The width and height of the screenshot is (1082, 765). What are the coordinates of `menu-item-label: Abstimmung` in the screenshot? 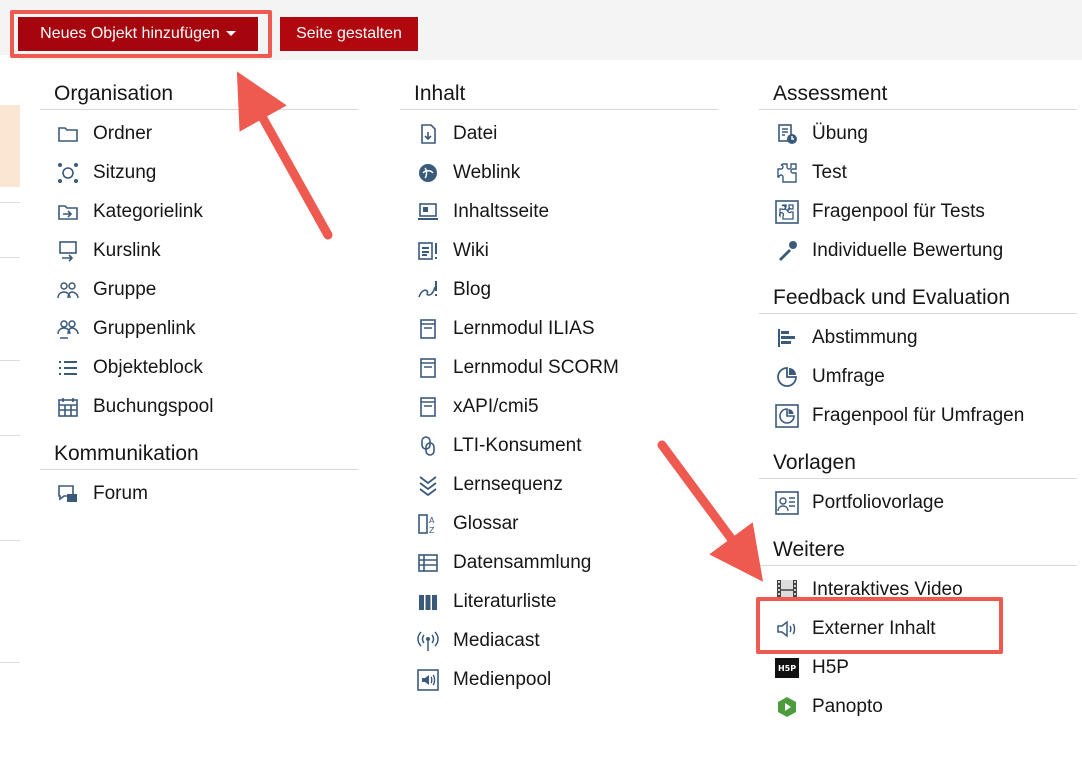 It's located at (865, 337).